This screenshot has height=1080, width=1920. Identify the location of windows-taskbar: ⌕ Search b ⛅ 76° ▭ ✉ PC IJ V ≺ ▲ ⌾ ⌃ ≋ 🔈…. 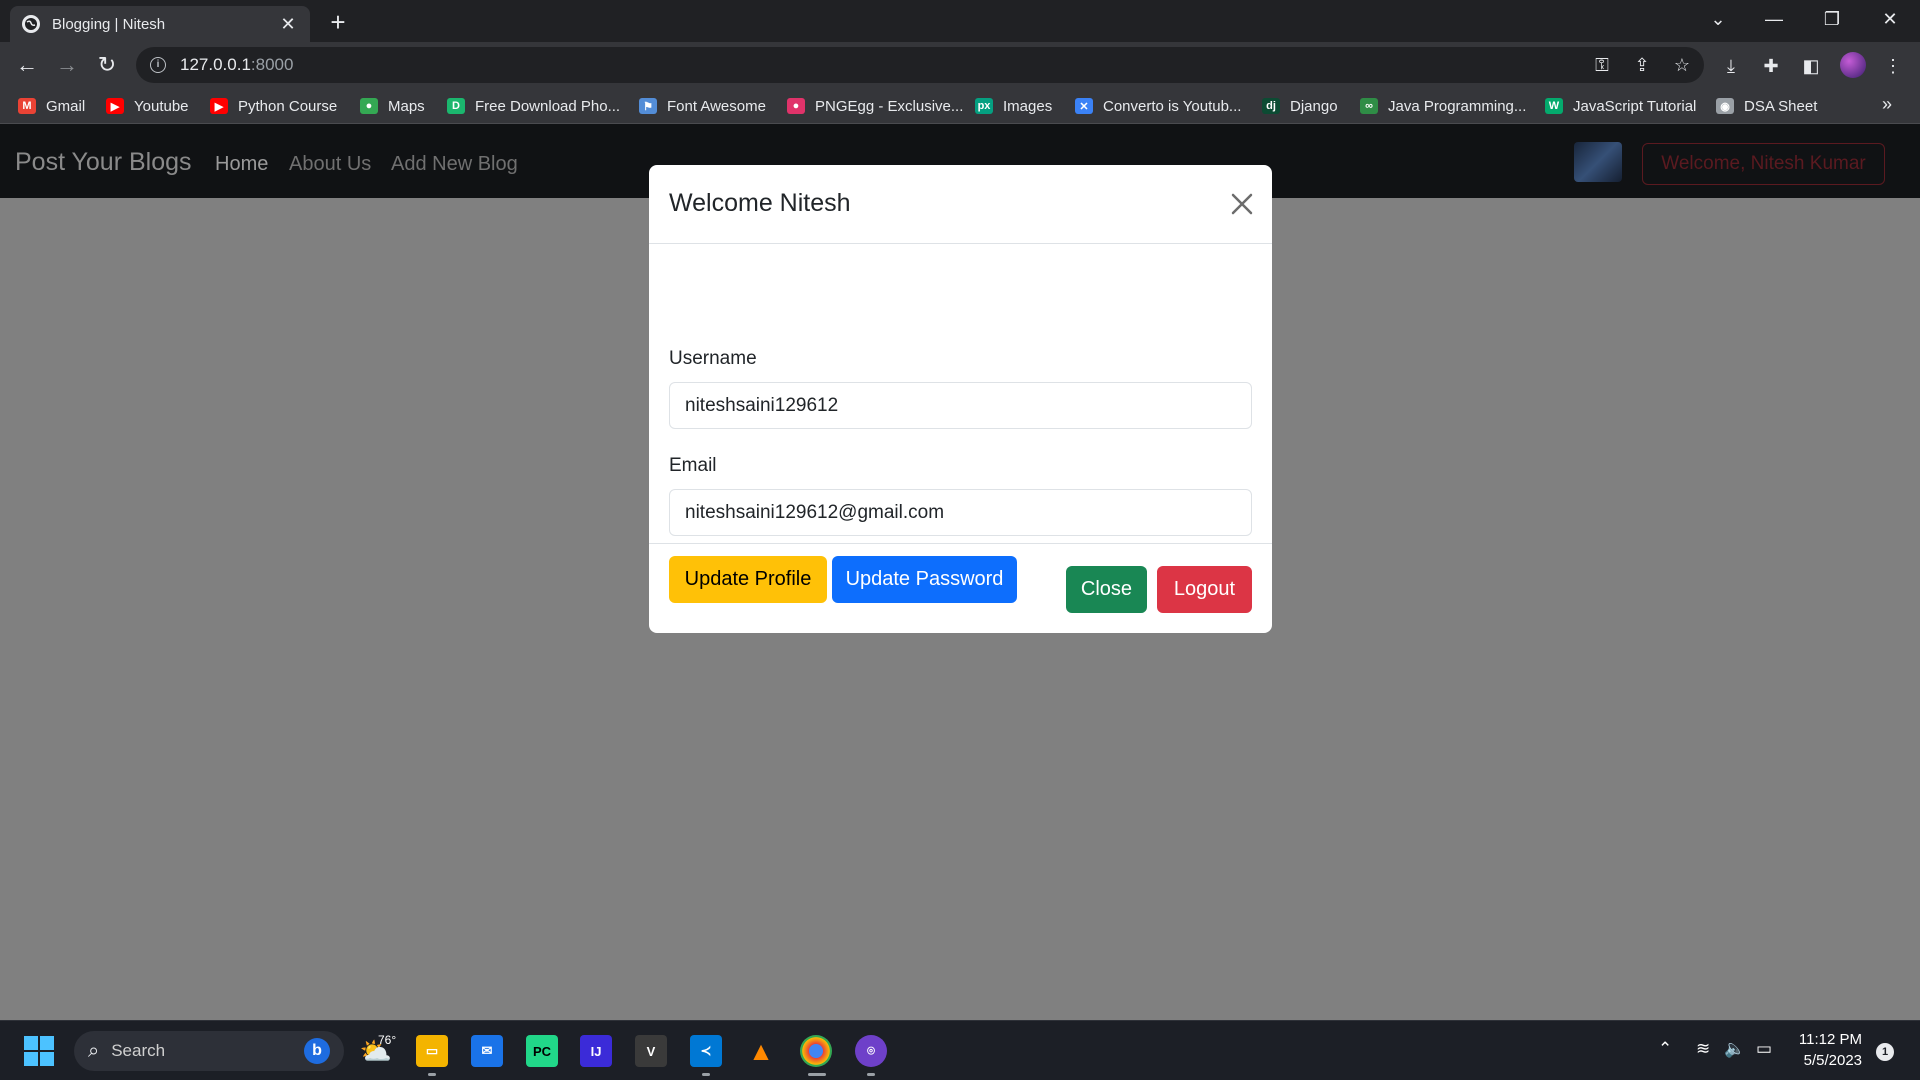
(960, 1050).